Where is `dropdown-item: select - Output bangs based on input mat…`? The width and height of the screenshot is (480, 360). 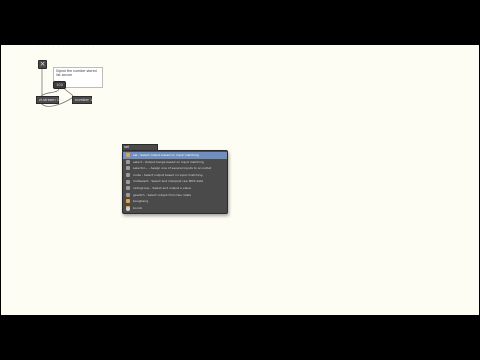
dropdown-item: select - Output bangs based on input mat… is located at coordinates (175, 162).